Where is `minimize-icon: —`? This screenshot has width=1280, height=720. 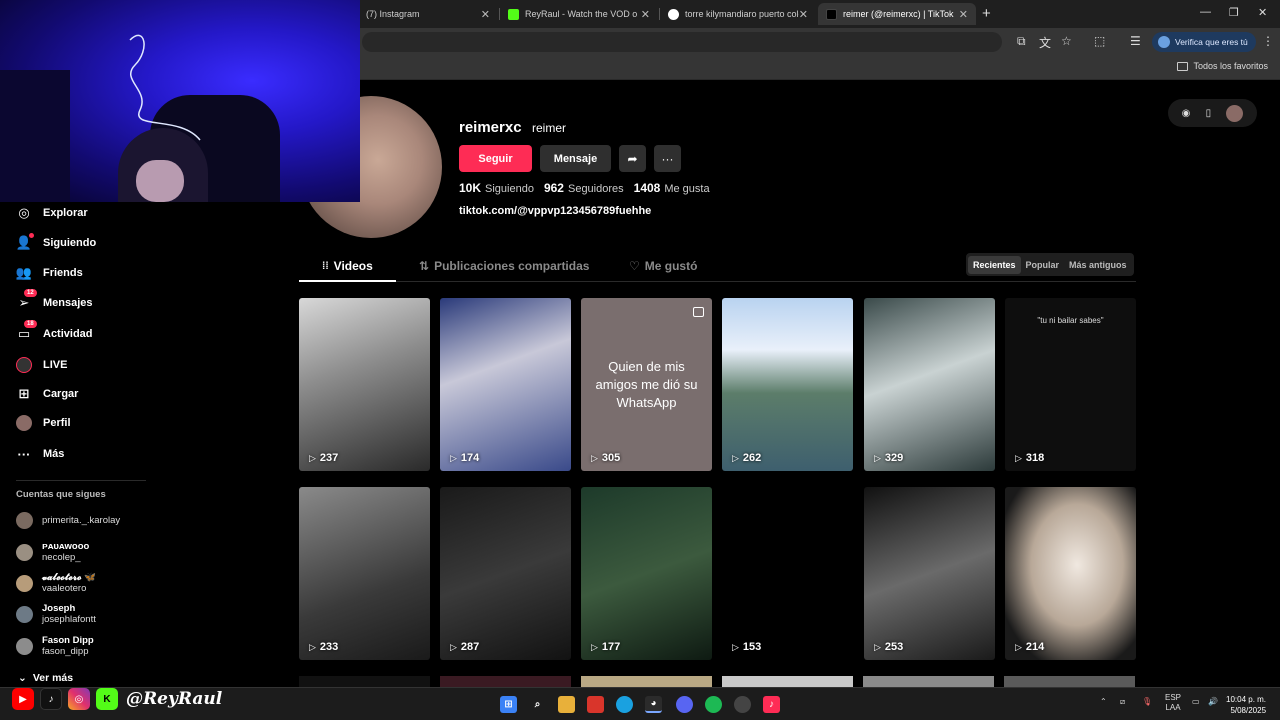 minimize-icon: — is located at coordinates (1205, 12).